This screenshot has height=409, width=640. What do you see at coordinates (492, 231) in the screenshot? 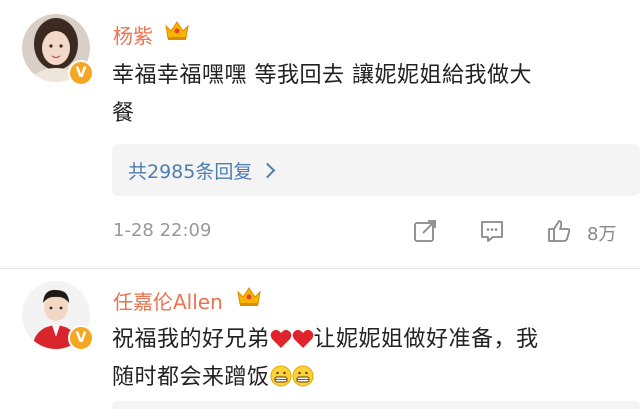
I see `comment-icon` at bounding box center [492, 231].